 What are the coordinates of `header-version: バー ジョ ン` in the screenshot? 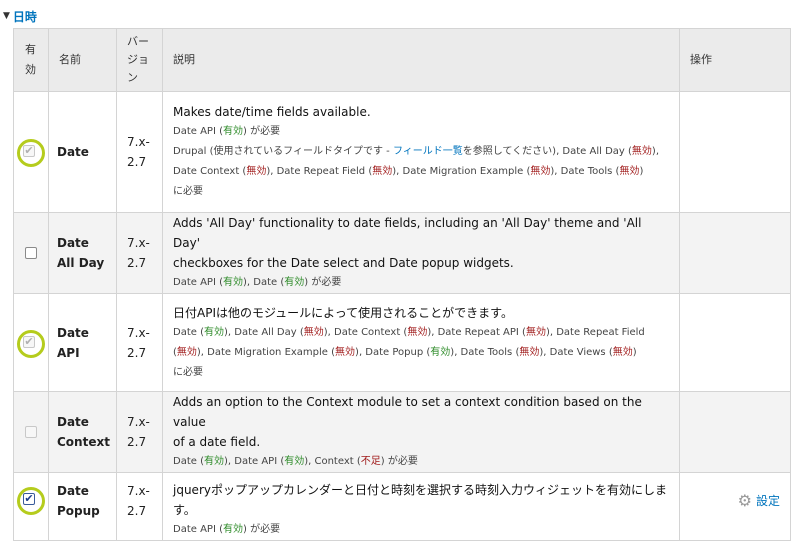 It's located at (139, 60).